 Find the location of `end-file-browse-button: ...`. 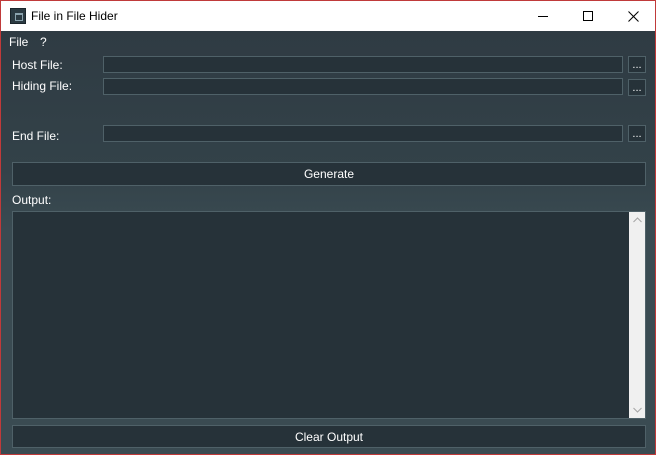

end-file-browse-button: ... is located at coordinates (637, 133).